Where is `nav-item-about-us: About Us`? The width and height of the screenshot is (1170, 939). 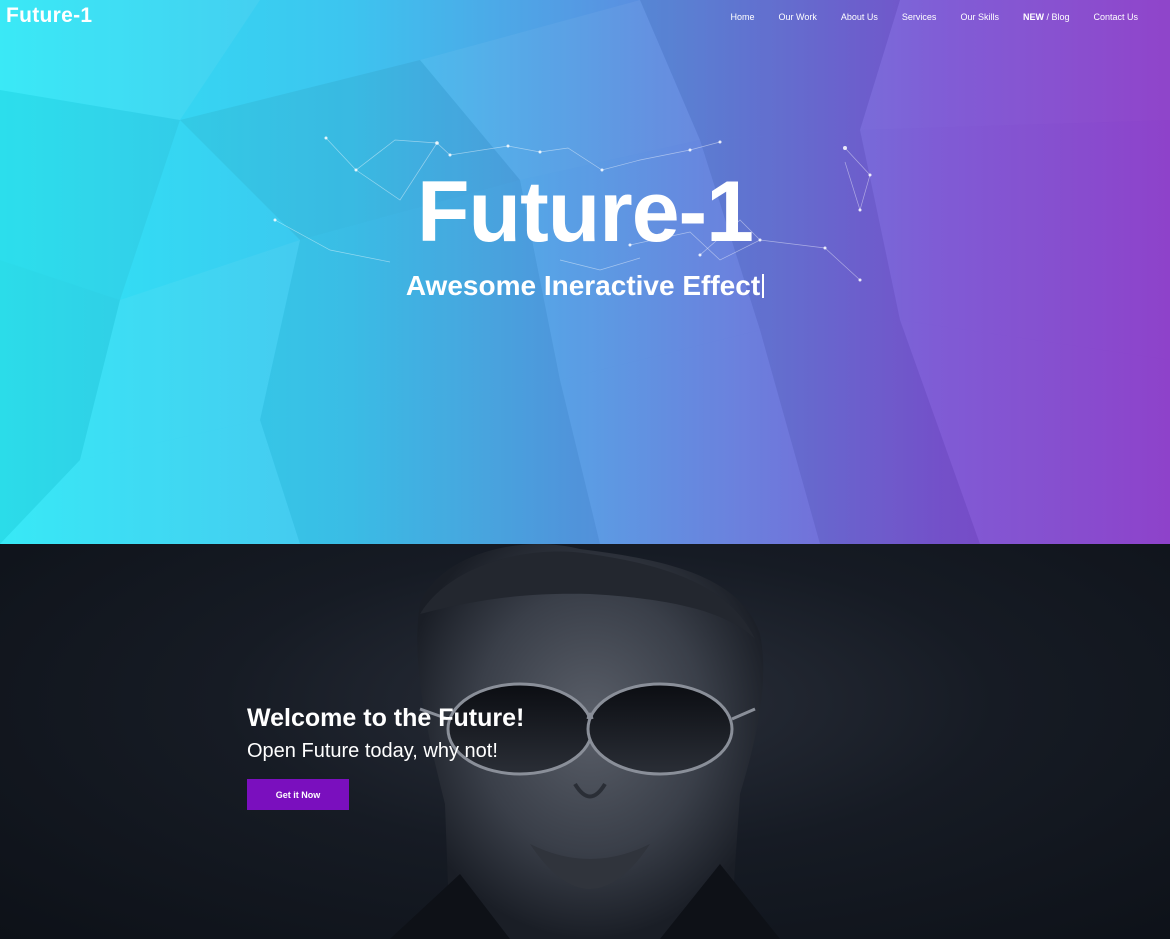
nav-item-about-us: About Us is located at coordinates (859, 17).